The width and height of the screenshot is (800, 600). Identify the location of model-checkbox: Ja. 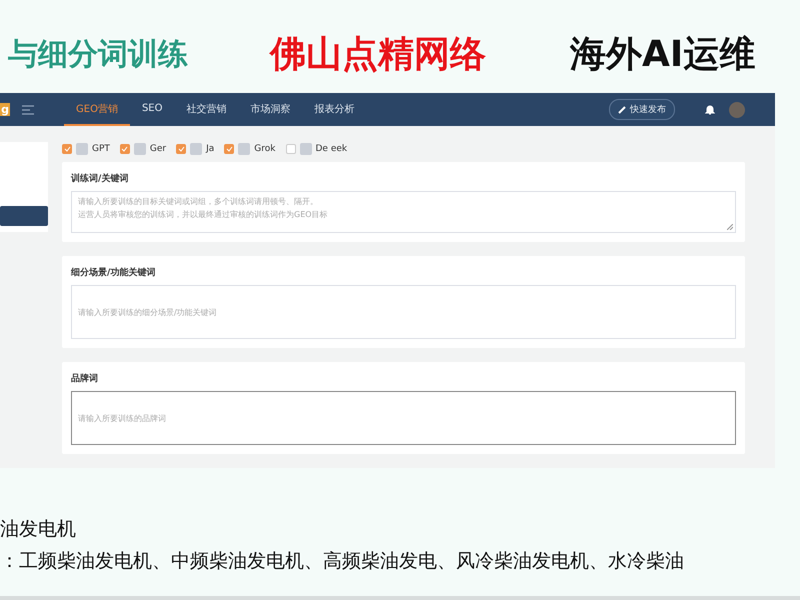
(195, 149).